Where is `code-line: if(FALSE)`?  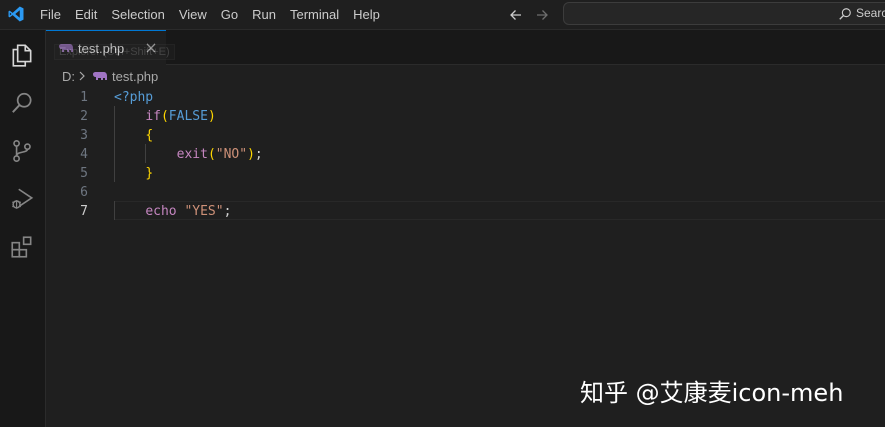 code-line: if(FALSE) is located at coordinates (165, 116).